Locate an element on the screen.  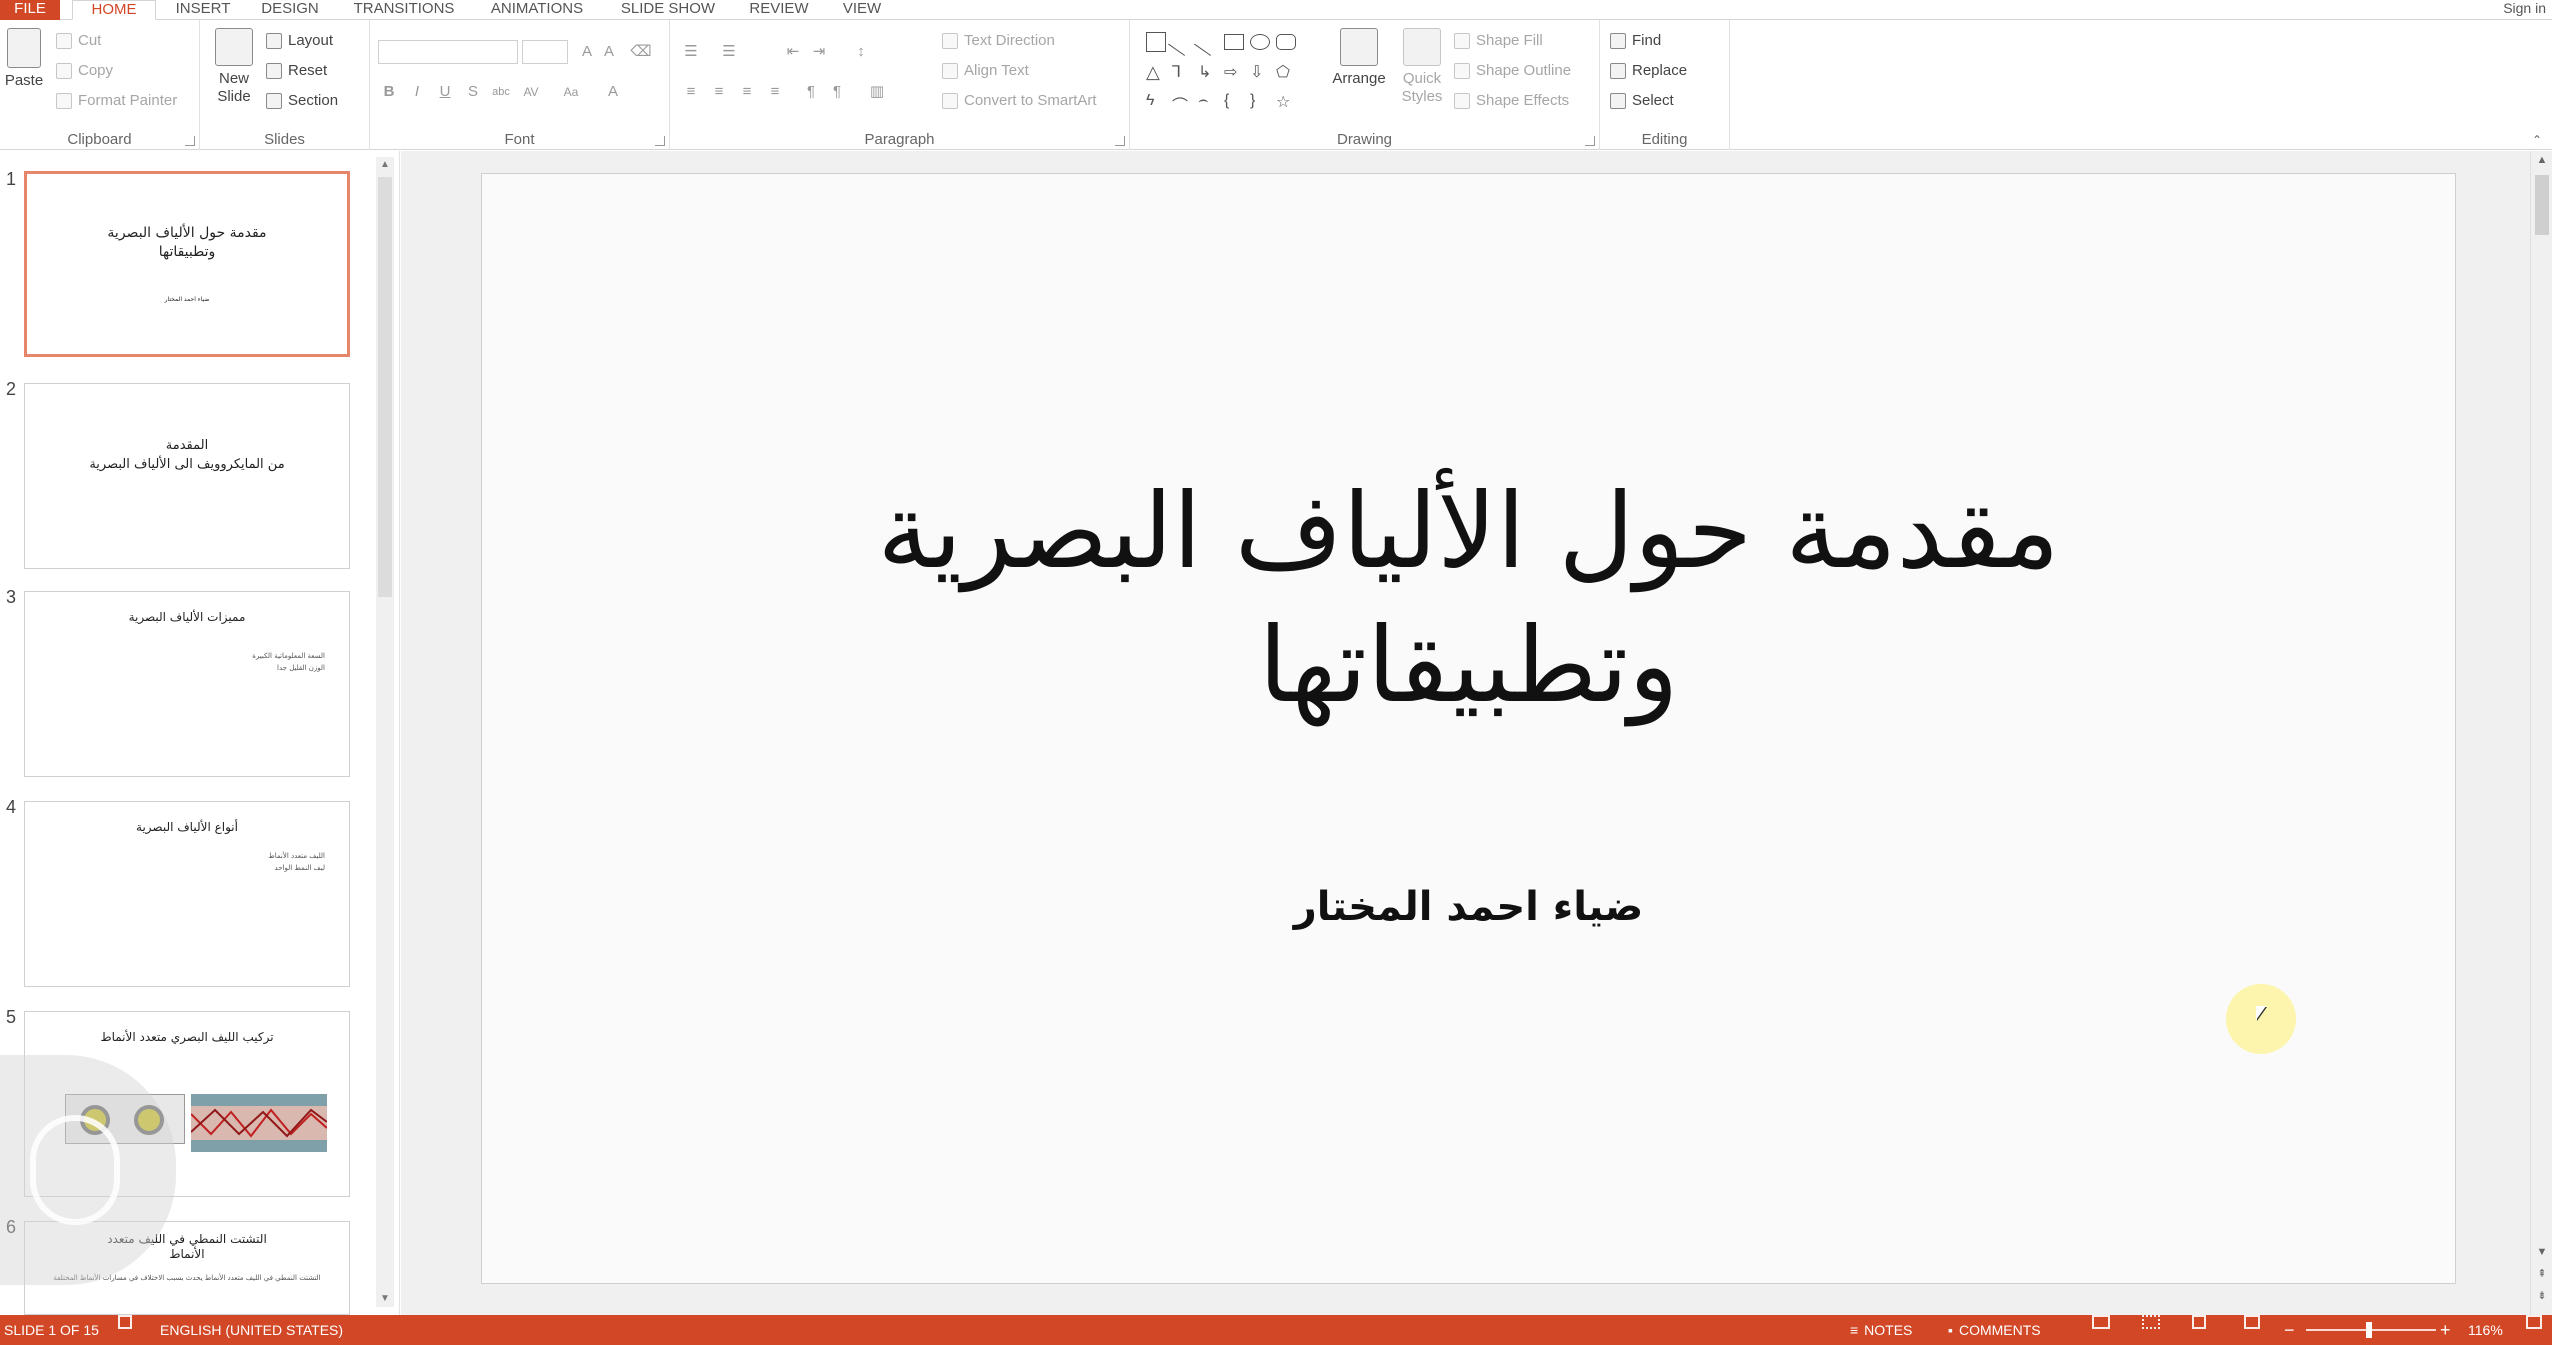
section-button: Section is located at coordinates (302, 100).